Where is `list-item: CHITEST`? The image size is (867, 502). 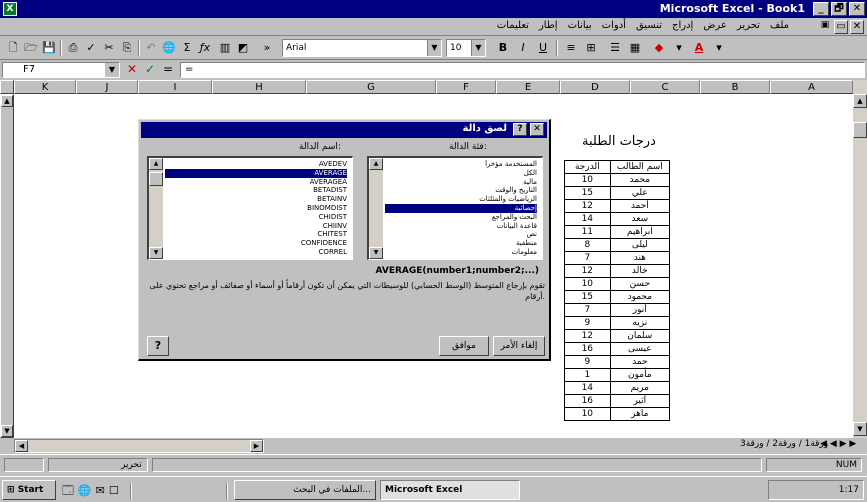 list-item: CHITEST is located at coordinates (256, 234).